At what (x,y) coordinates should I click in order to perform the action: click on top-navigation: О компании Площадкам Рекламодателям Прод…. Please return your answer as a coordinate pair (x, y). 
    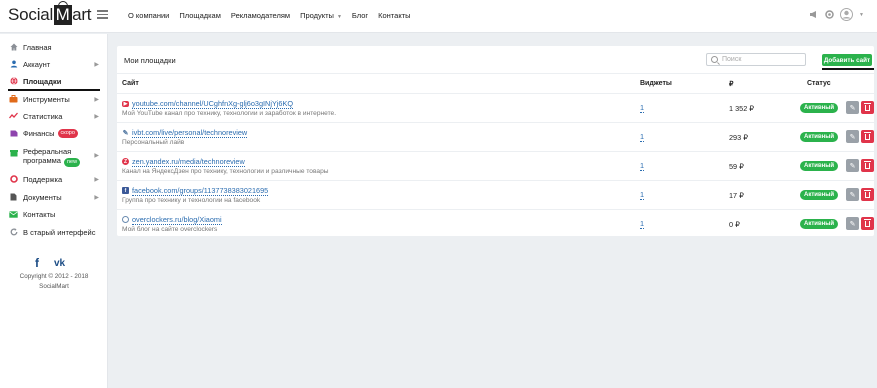
    Looking at the image, I should click on (269, 15).